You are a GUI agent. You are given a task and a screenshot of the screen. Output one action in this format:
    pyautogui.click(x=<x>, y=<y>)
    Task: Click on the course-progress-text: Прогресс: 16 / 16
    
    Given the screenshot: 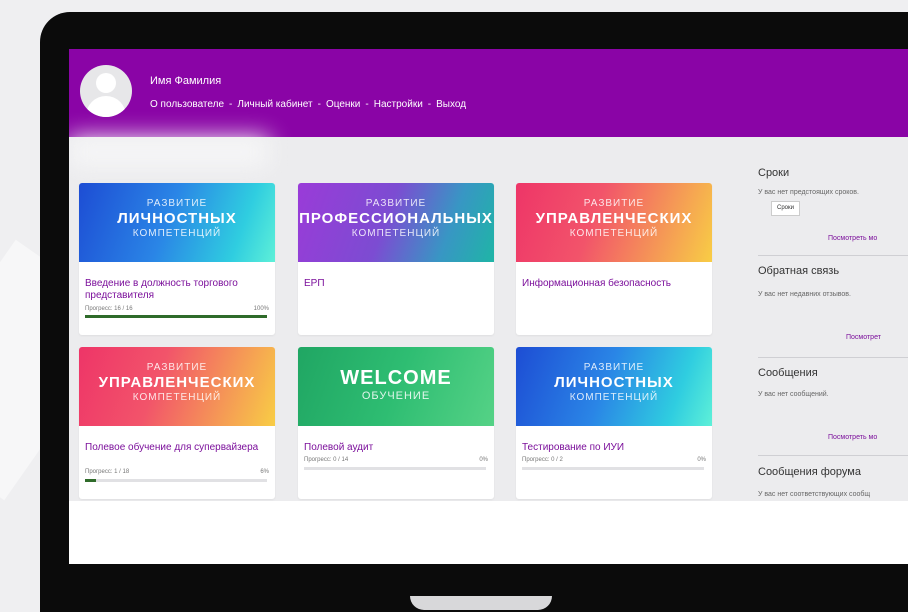 What is the action you would take?
    pyautogui.click(x=109, y=309)
    